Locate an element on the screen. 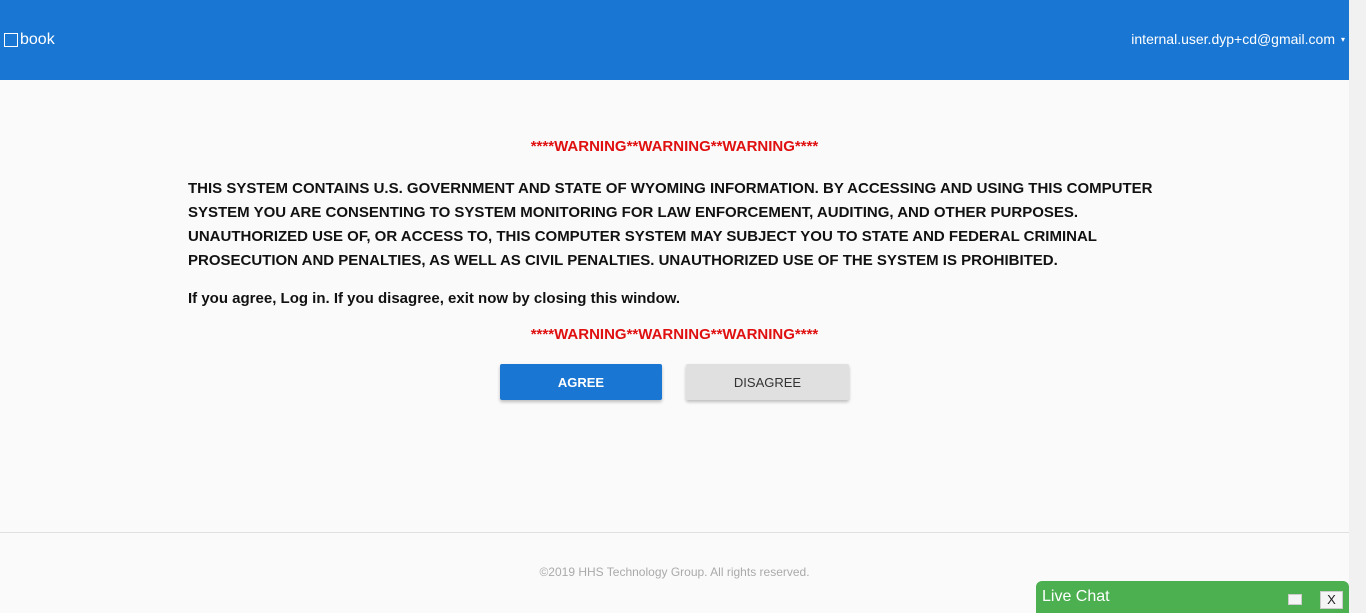  logo-image-icon is located at coordinates (11, 40).